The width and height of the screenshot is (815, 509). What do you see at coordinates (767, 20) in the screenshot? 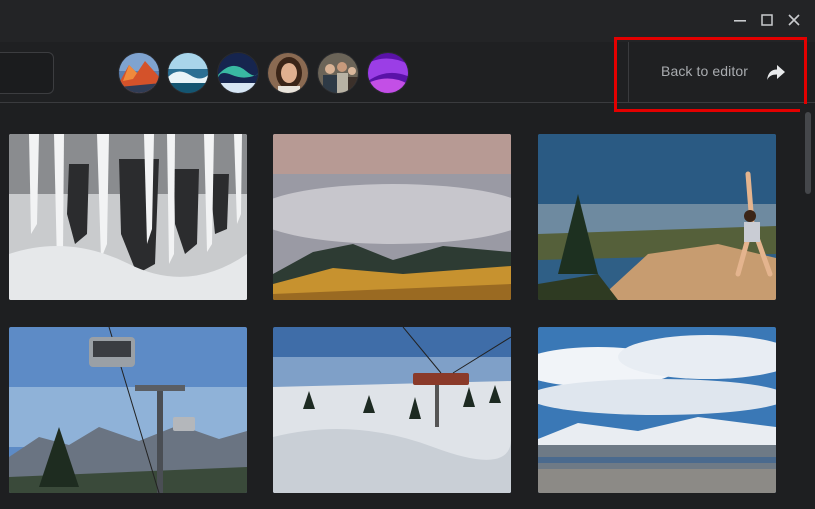
I see `maximize-icon` at bounding box center [767, 20].